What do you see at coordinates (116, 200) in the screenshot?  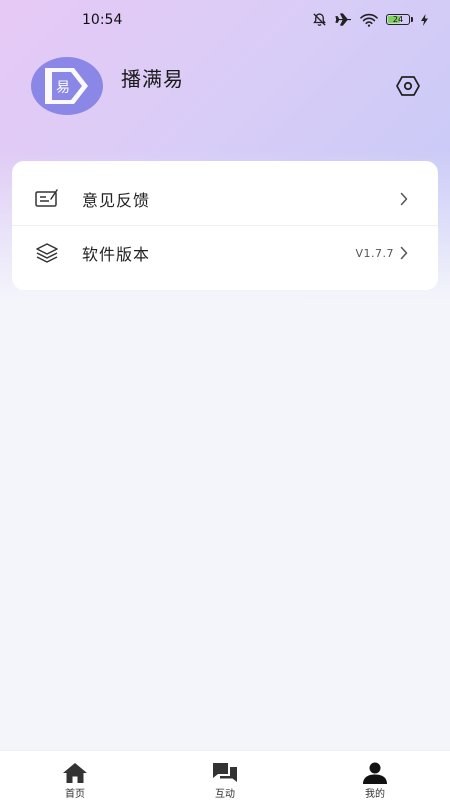 I see `menu-item-label: 意见反馈` at bounding box center [116, 200].